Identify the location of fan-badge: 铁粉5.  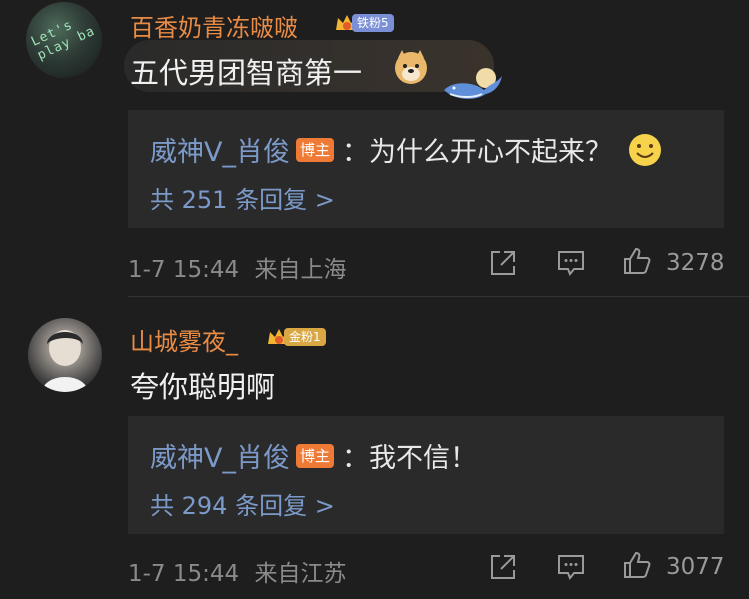
(364, 23).